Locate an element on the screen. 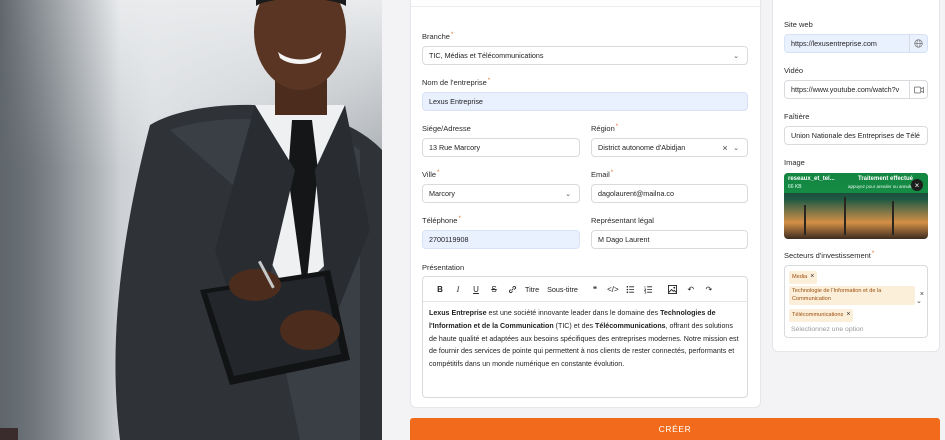 Image resolution: width=945 pixels, height=440 pixels. presentation-label: Présentation is located at coordinates (443, 267).